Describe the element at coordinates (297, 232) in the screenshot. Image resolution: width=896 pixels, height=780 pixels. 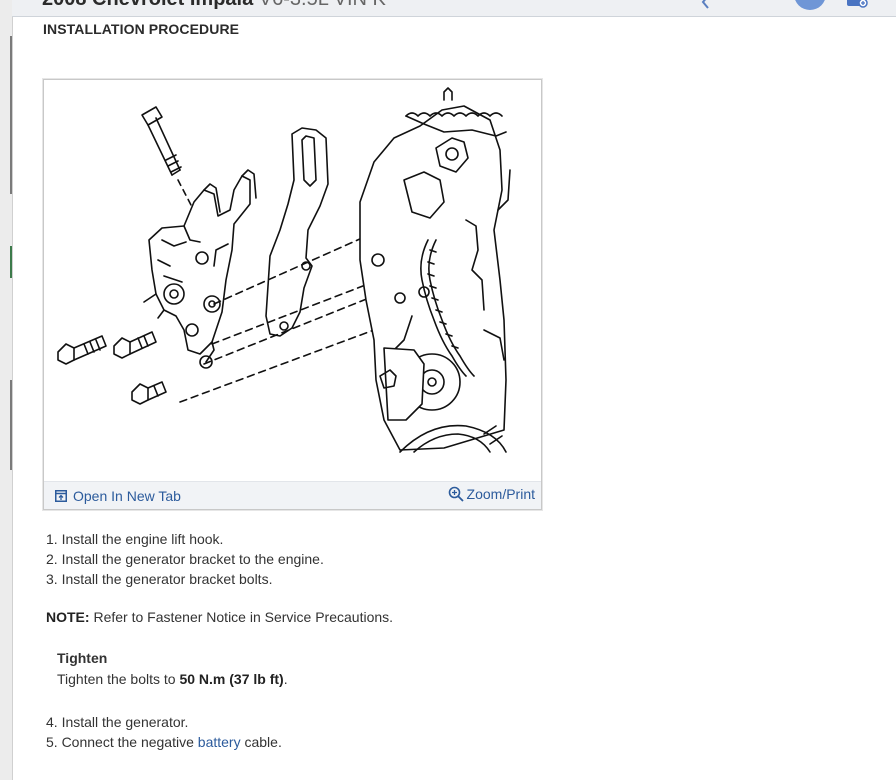
I see `lift-hook-plate` at that location.